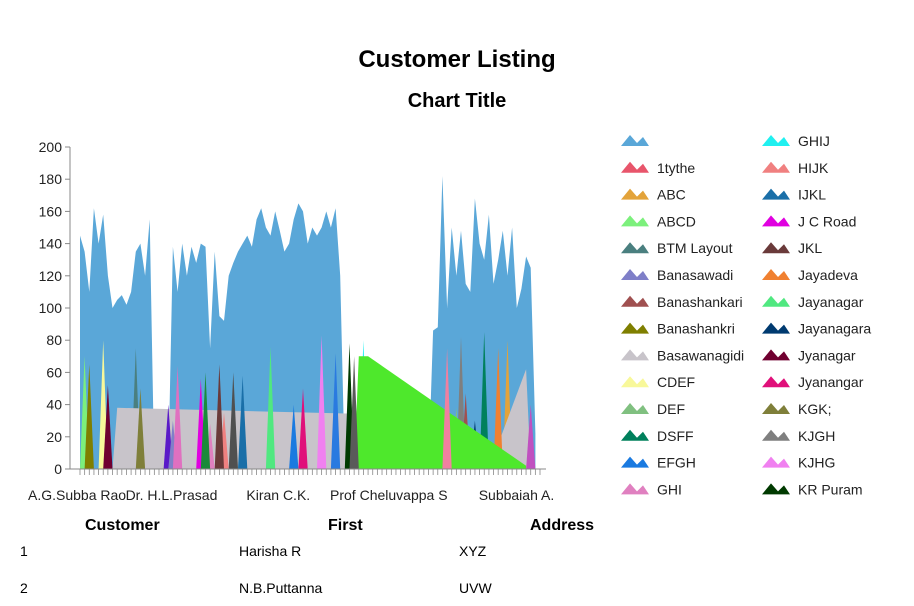 The width and height of the screenshot is (914, 606). I want to click on legend-item: DSFF, so click(657, 436).